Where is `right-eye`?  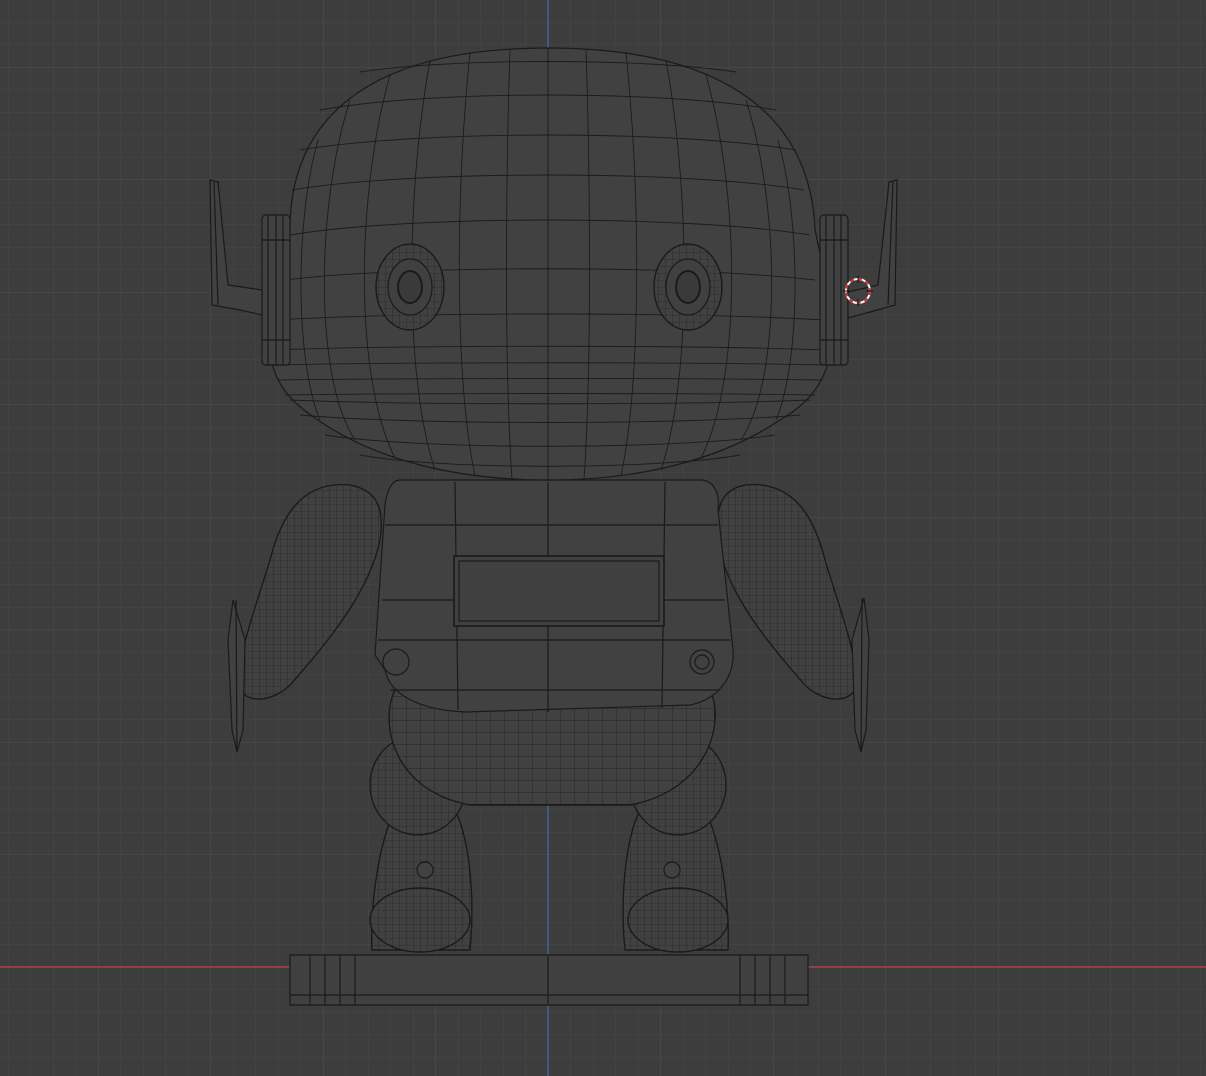
right-eye is located at coordinates (688, 287).